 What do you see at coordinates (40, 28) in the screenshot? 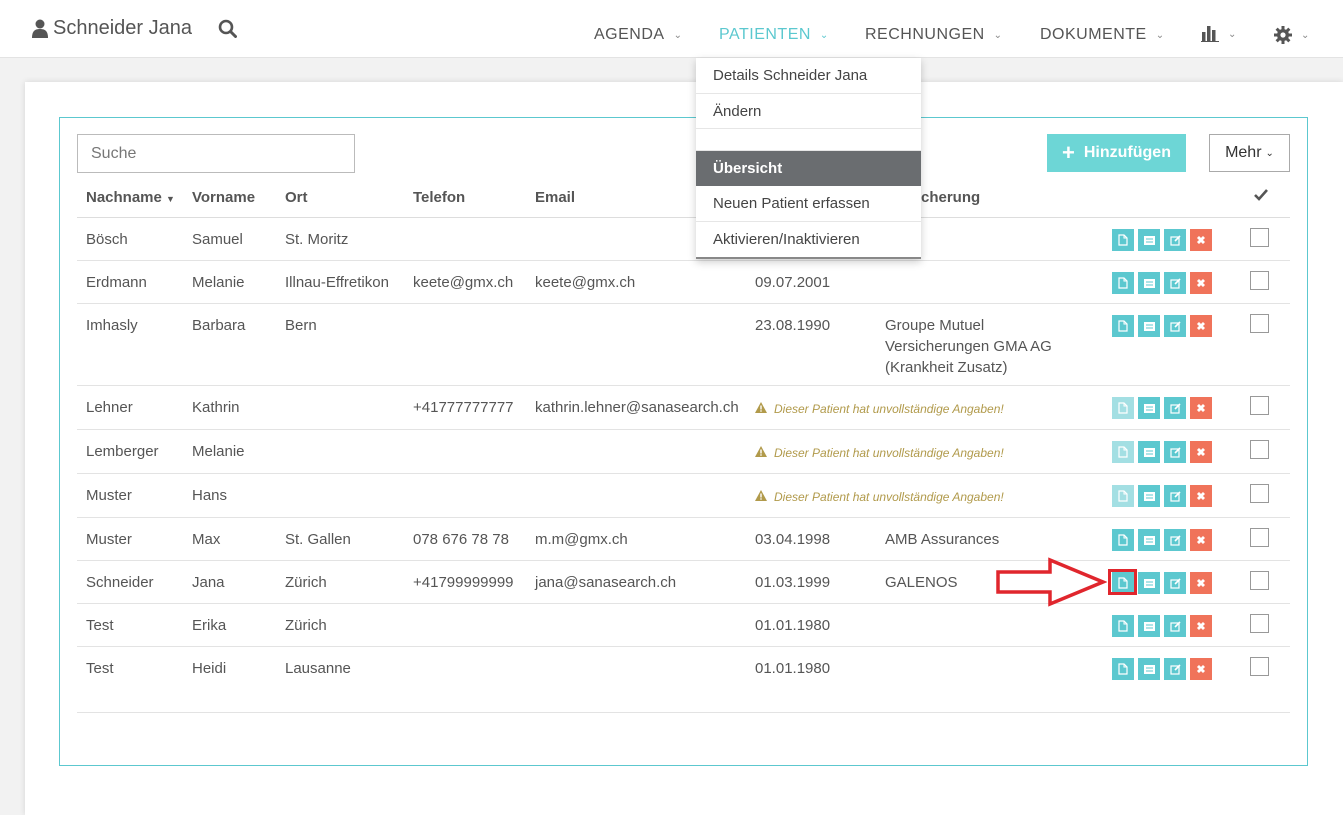
I see `user-icon` at bounding box center [40, 28].